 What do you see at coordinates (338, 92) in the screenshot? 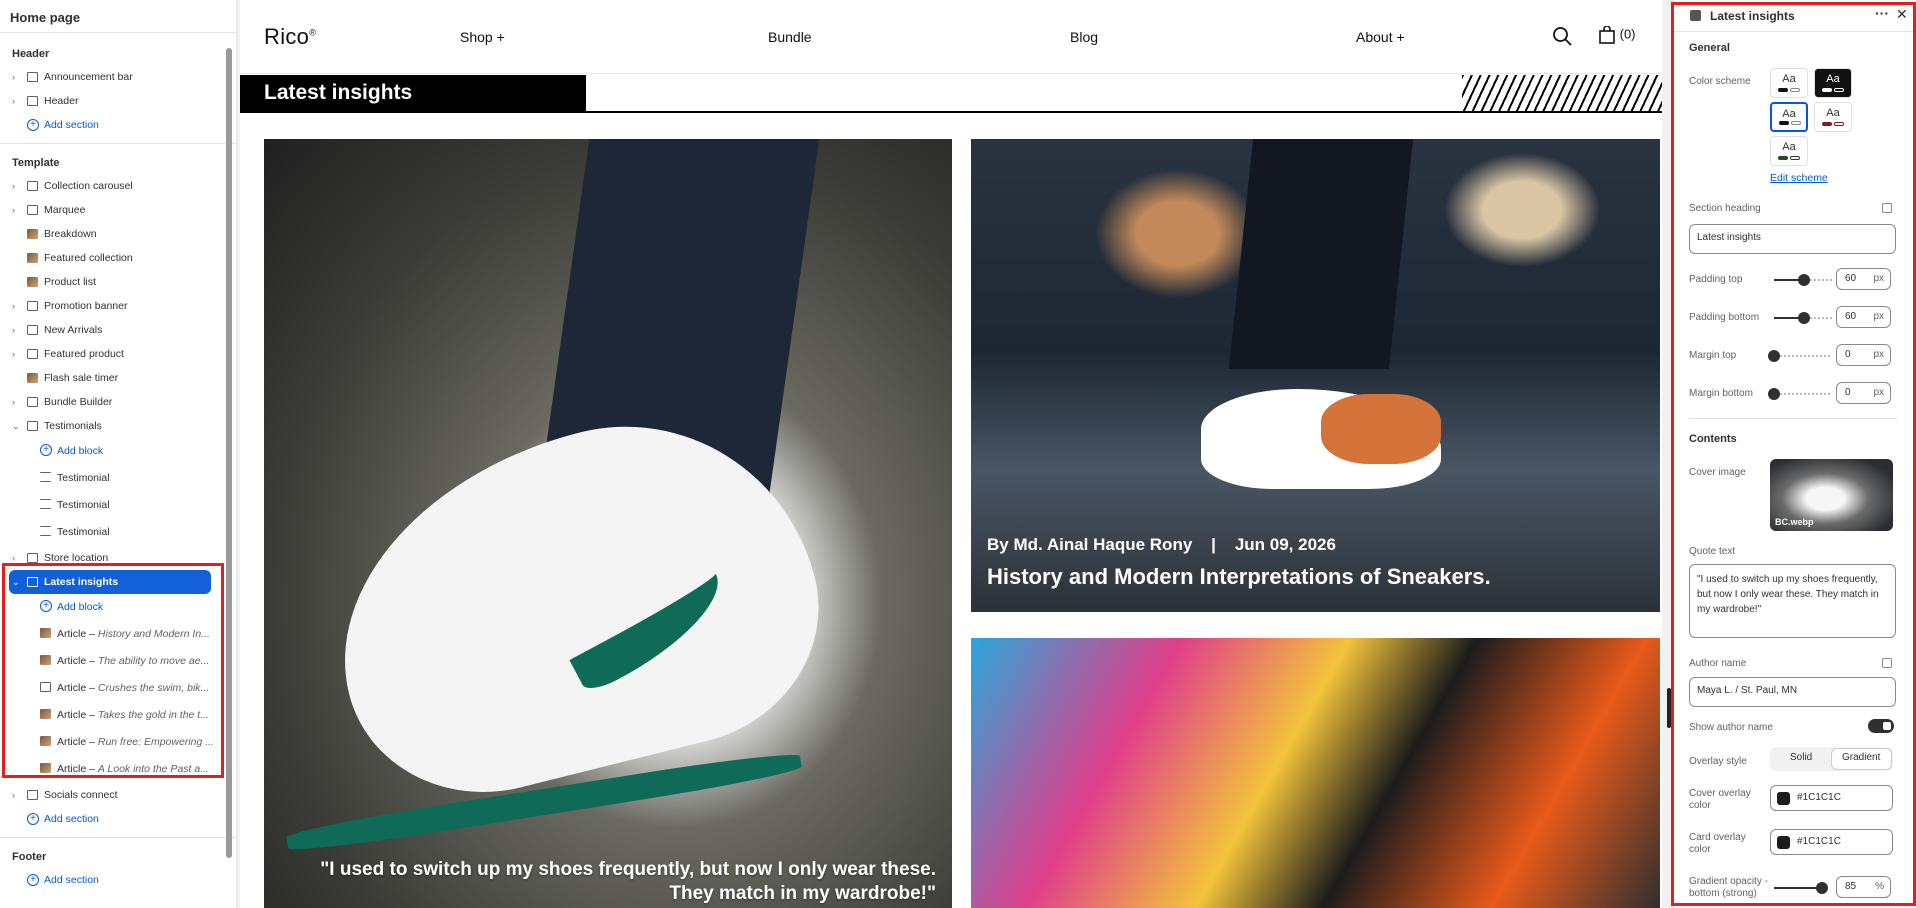
I see `section-heading: Latest insights` at bounding box center [338, 92].